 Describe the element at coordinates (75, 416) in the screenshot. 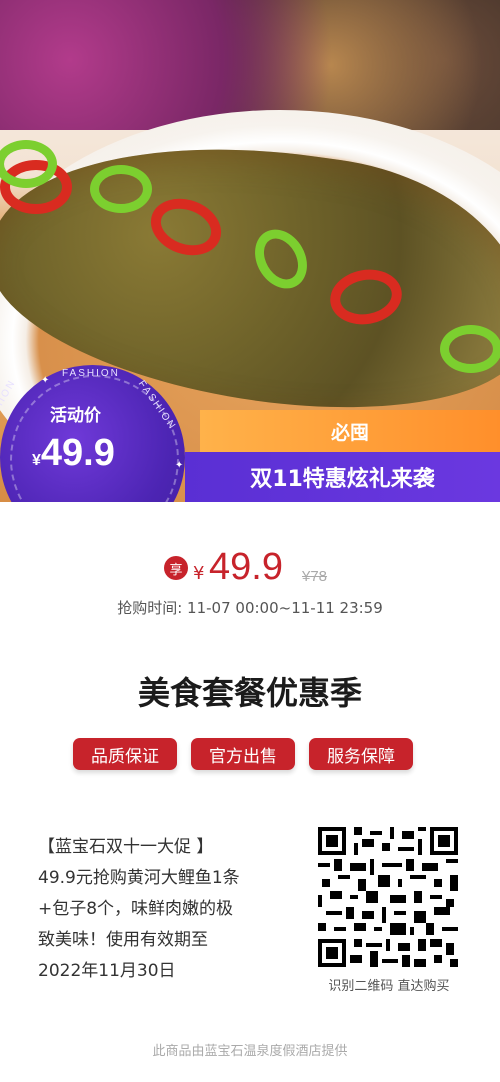

I see `badge-label: 活动价` at that location.